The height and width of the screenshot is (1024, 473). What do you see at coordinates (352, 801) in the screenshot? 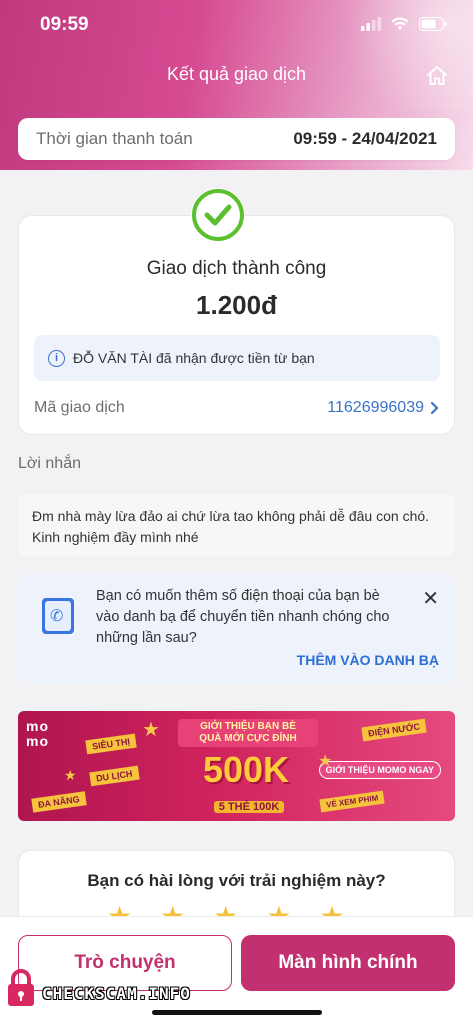
I see `tag-ve-xem-phim: VÉ XEM PHIM` at bounding box center [352, 801].